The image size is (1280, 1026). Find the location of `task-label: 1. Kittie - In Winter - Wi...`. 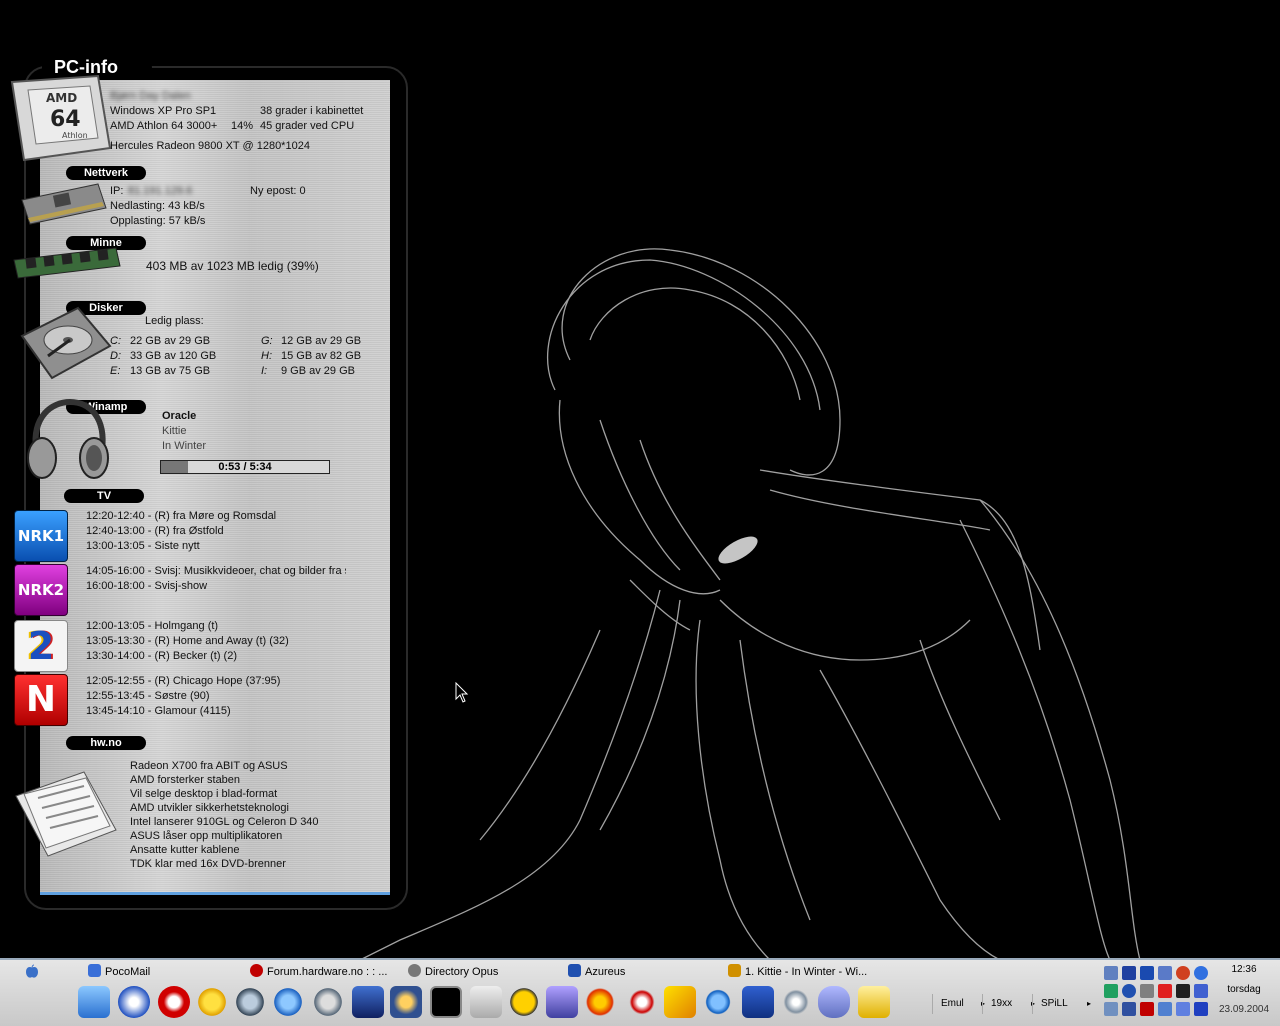

task-label: 1. Kittie - In Winter - Wi... is located at coordinates (806, 972).